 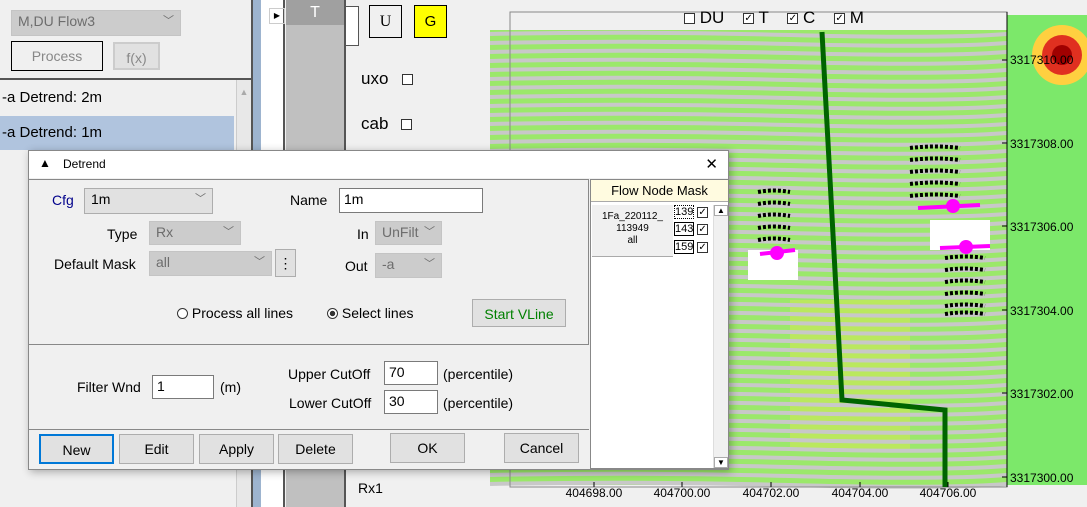 I want to click on mask-value: all, so click(x=163, y=262).